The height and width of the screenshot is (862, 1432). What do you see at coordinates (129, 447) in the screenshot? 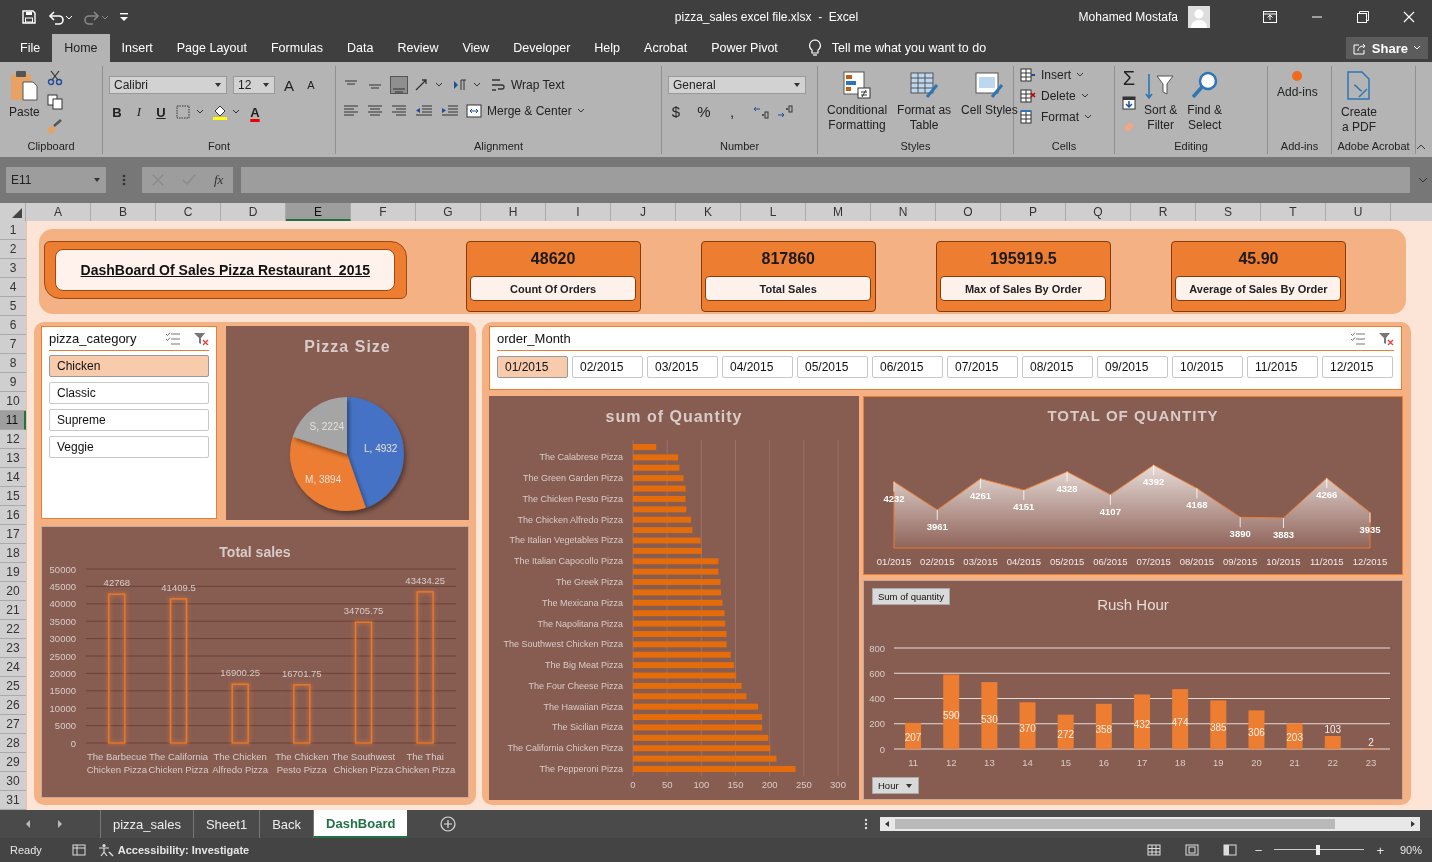
I see `slicer-item: Veggie` at bounding box center [129, 447].